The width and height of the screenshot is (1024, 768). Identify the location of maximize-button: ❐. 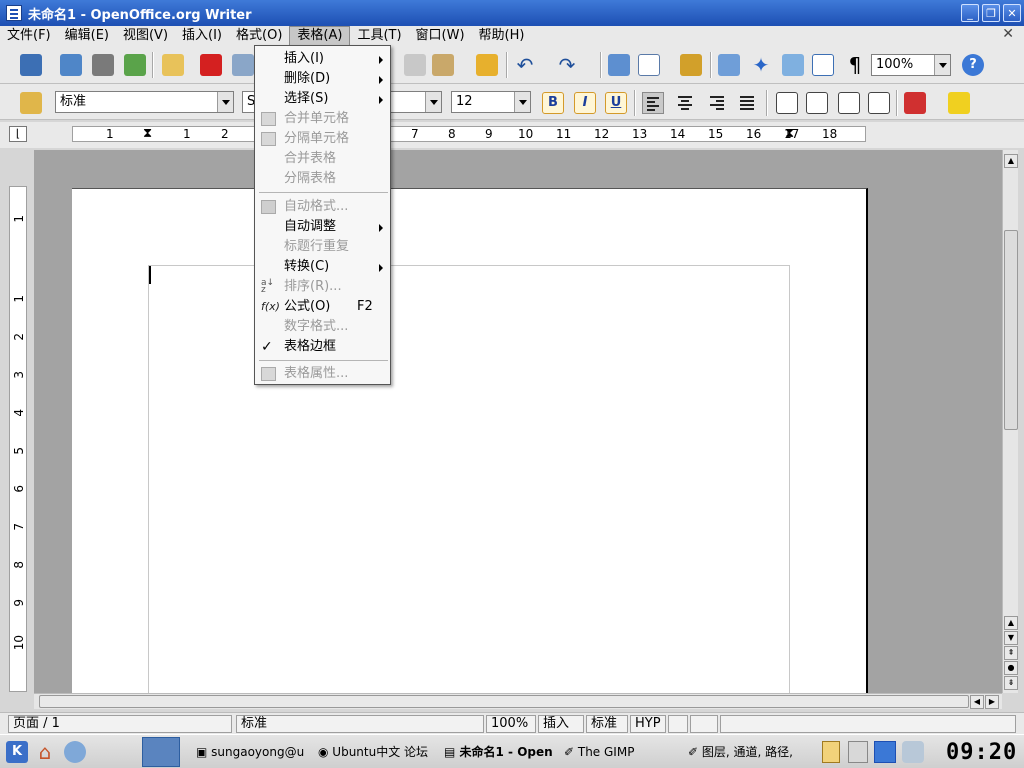
(991, 13).